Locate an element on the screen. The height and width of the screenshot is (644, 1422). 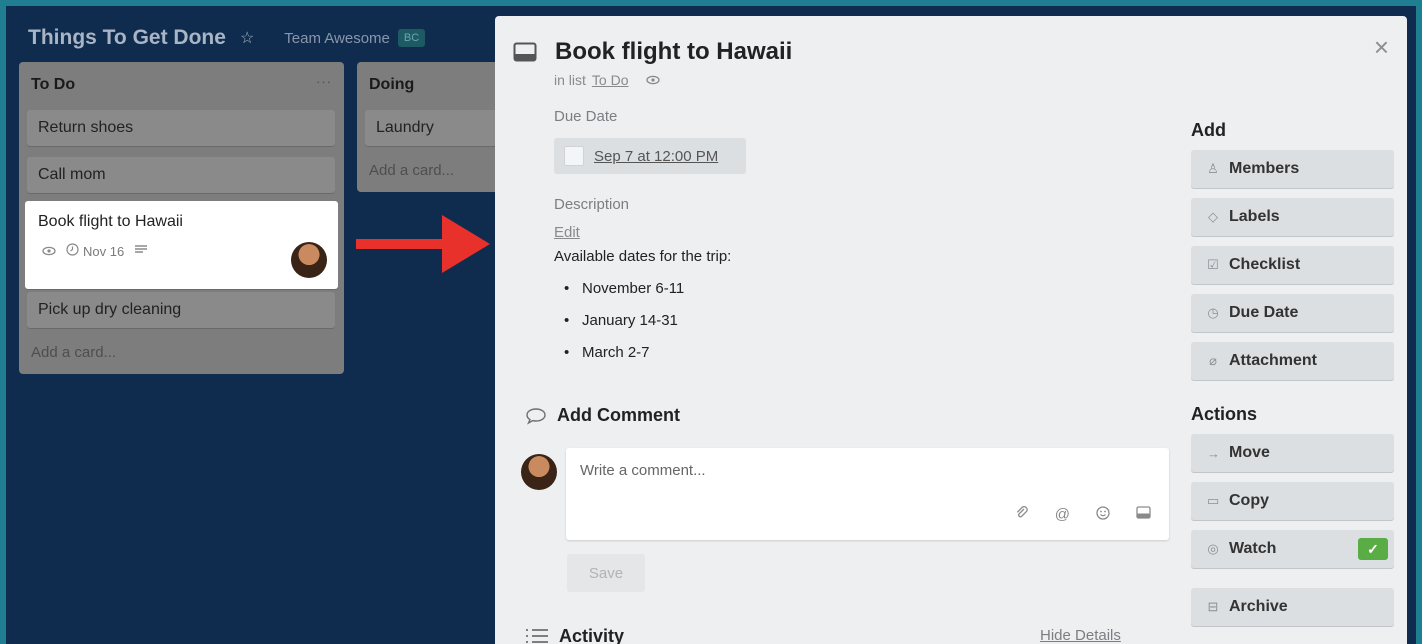
labels-label: Labels is located at coordinates (1254, 216).